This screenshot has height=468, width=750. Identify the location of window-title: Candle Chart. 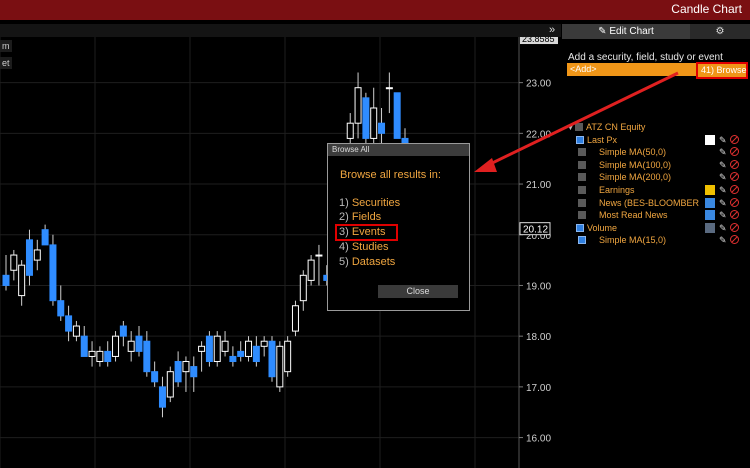
(706, 9).